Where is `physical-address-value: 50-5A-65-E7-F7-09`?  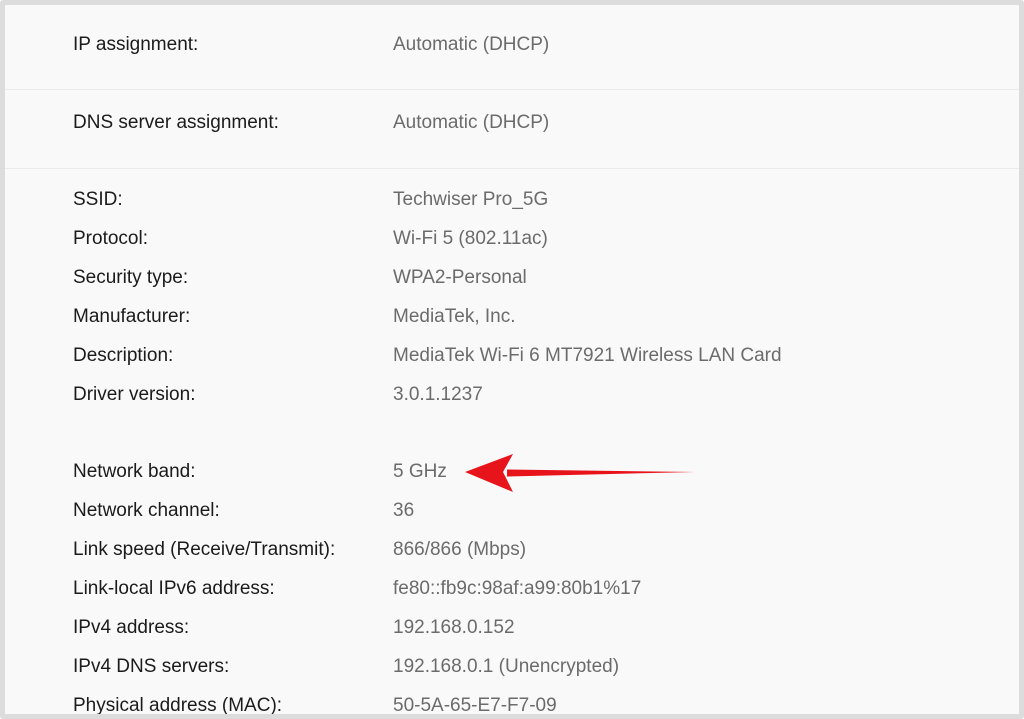 physical-address-value: 50-5A-65-E7-F7-09 is located at coordinates (475, 705).